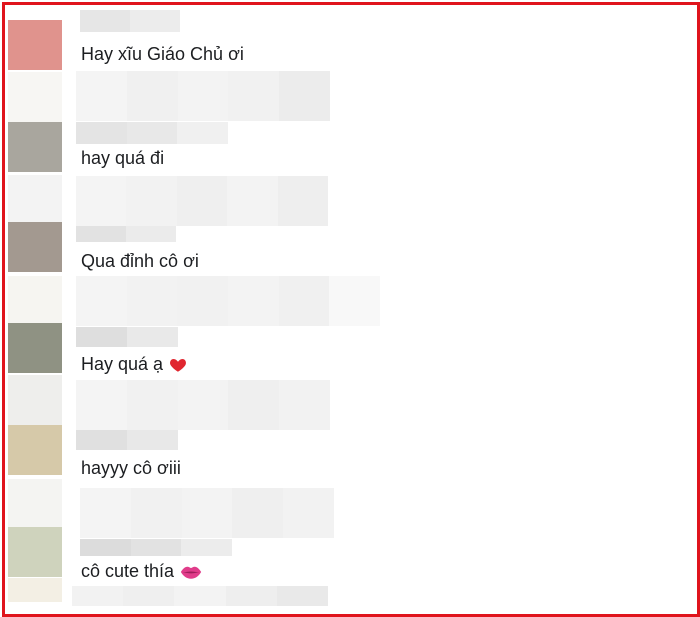 The image size is (700, 617). Describe the element at coordinates (122, 364) in the screenshot. I see `comment-label: Hay quá ạ` at that location.